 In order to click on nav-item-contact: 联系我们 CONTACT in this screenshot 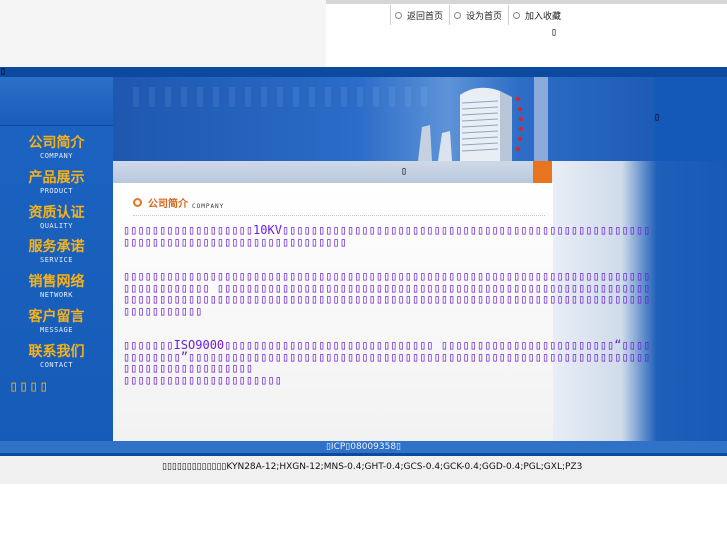, I will do `click(56, 360)`.